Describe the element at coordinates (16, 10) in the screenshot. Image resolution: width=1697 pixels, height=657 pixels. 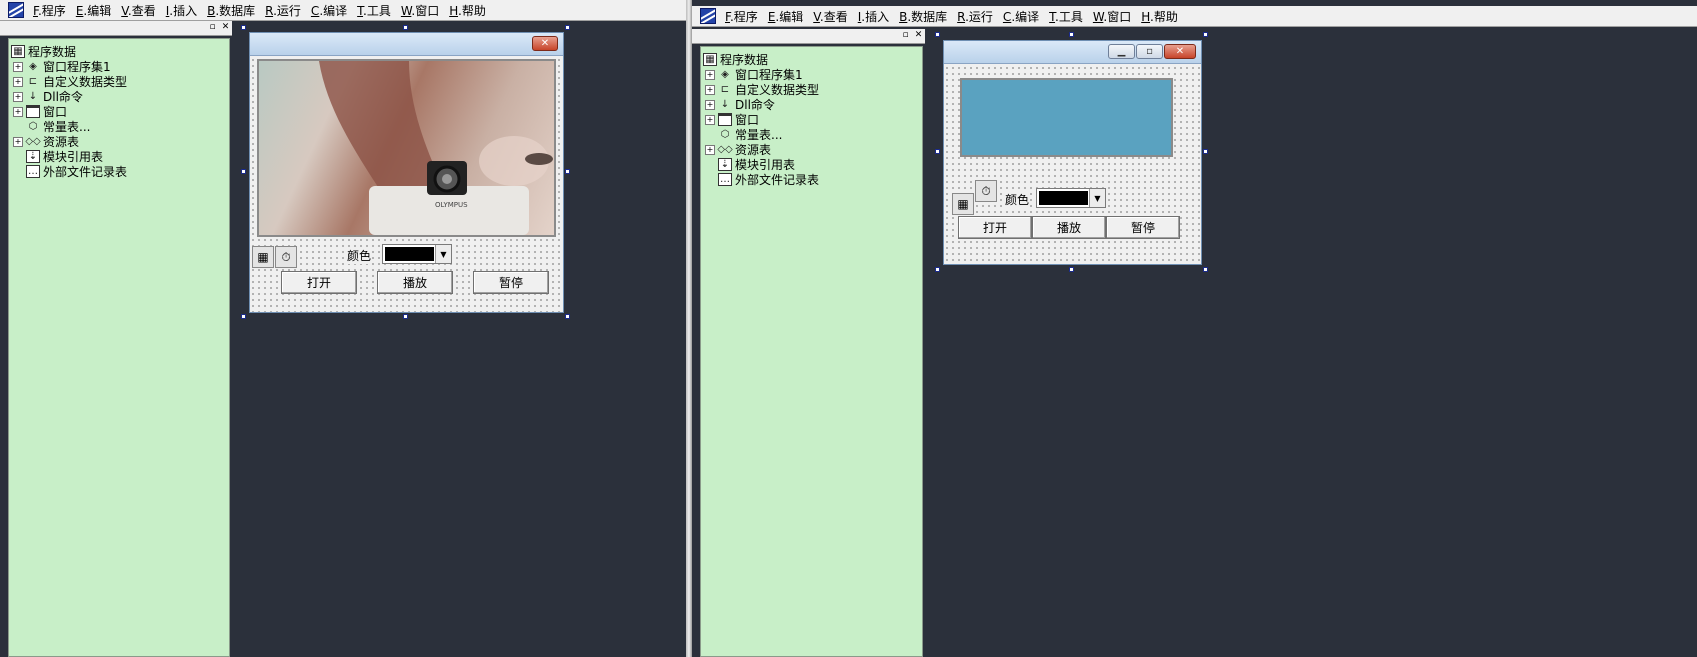
I see `app-logo-icon` at that location.